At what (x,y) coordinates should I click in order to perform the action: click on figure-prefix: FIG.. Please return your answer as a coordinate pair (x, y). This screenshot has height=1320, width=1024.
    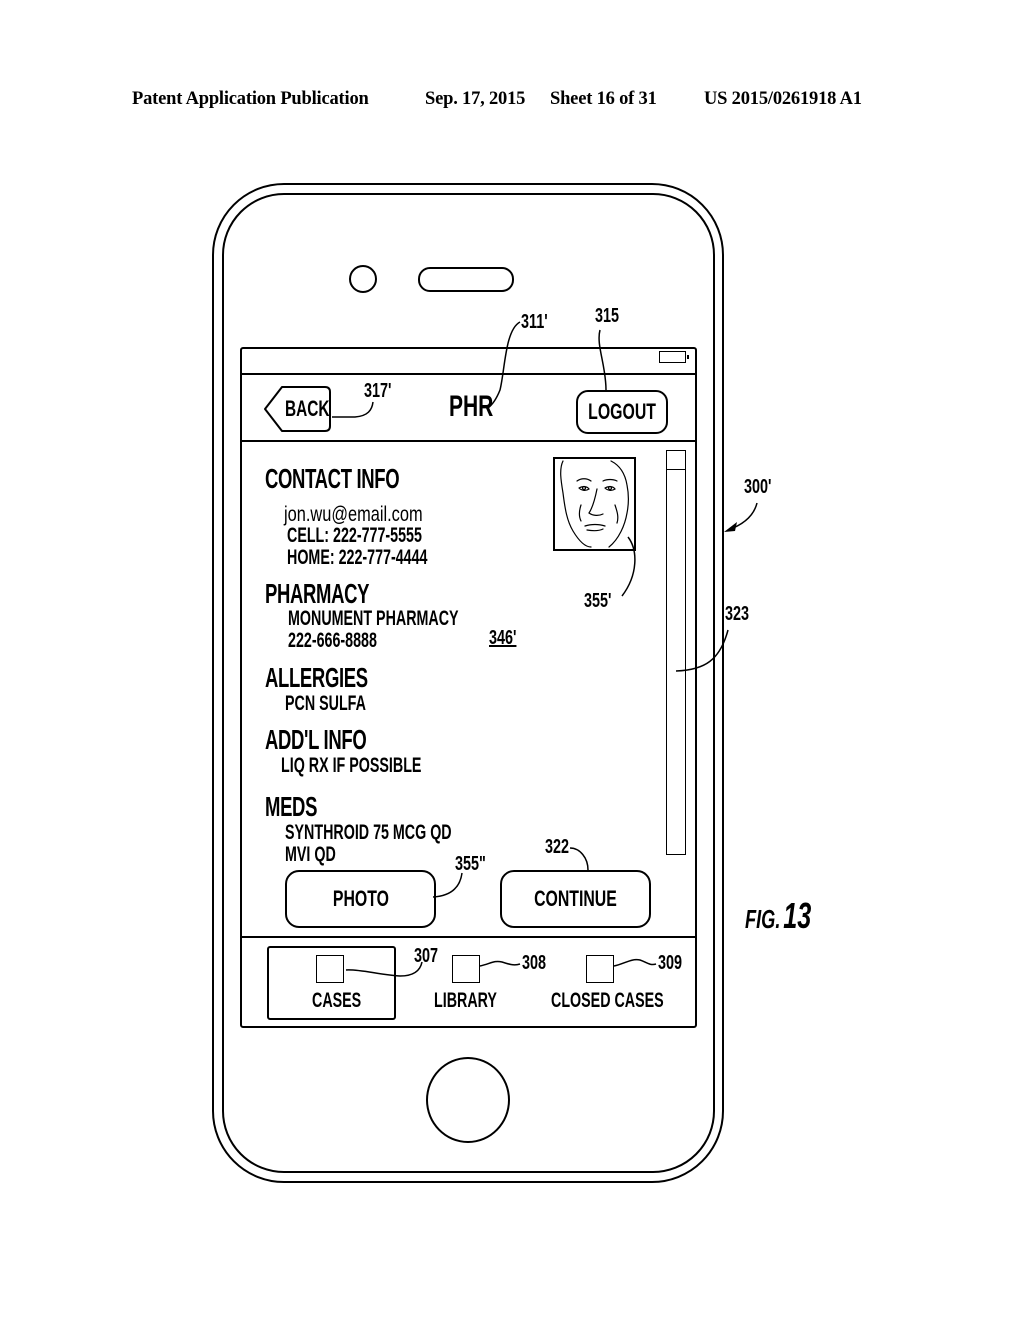
    Looking at the image, I should click on (763, 919).